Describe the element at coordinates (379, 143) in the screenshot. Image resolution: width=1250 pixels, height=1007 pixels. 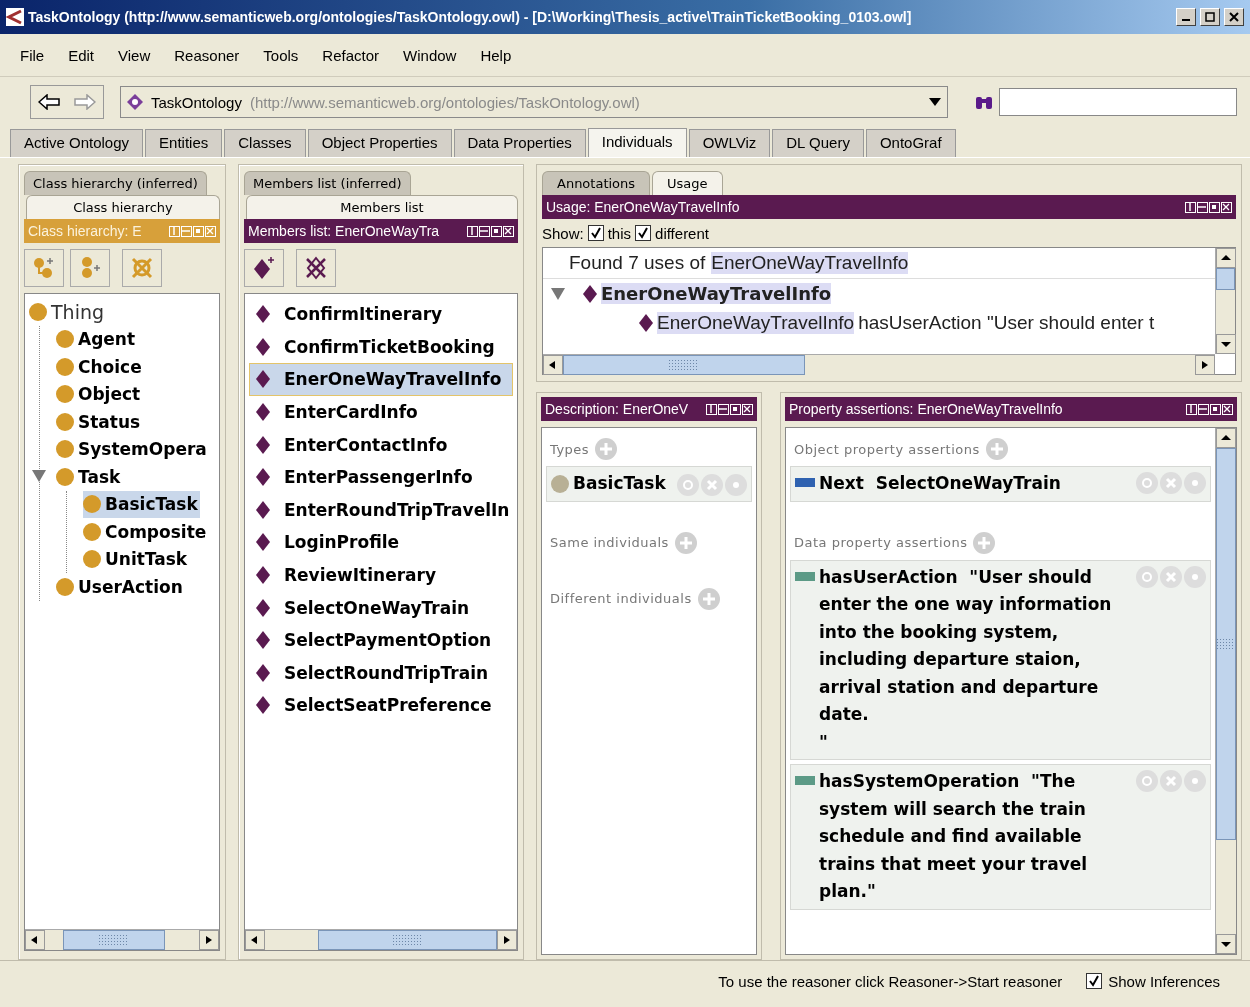
I see `tab: Object Properties` at that location.